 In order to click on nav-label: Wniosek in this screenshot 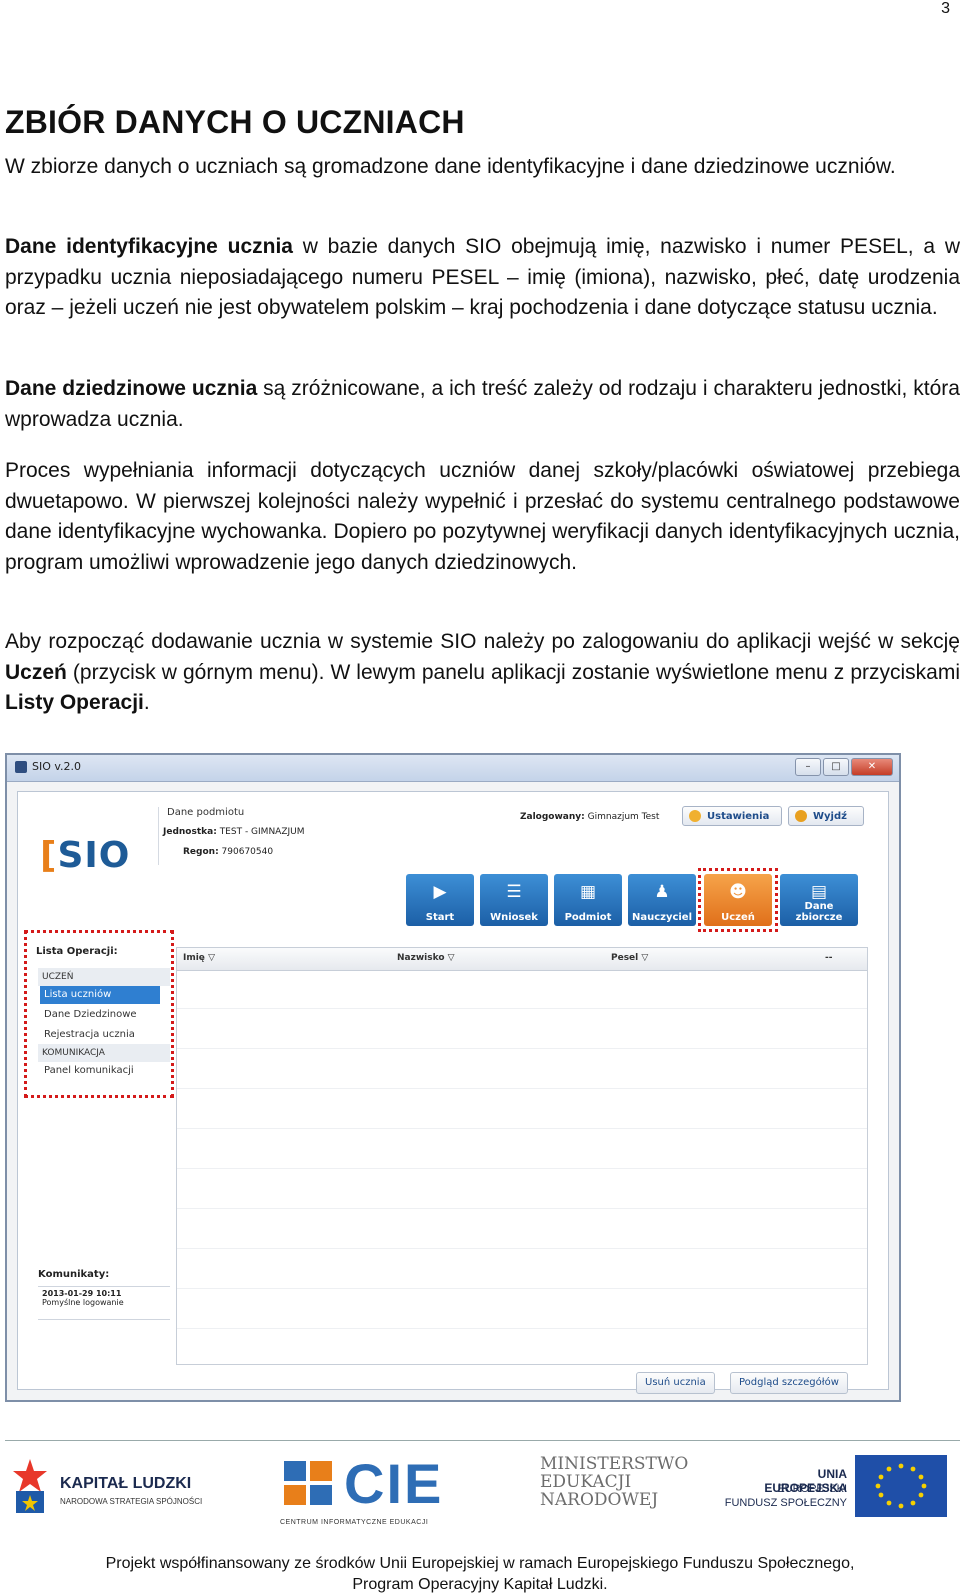, I will do `click(514, 917)`.